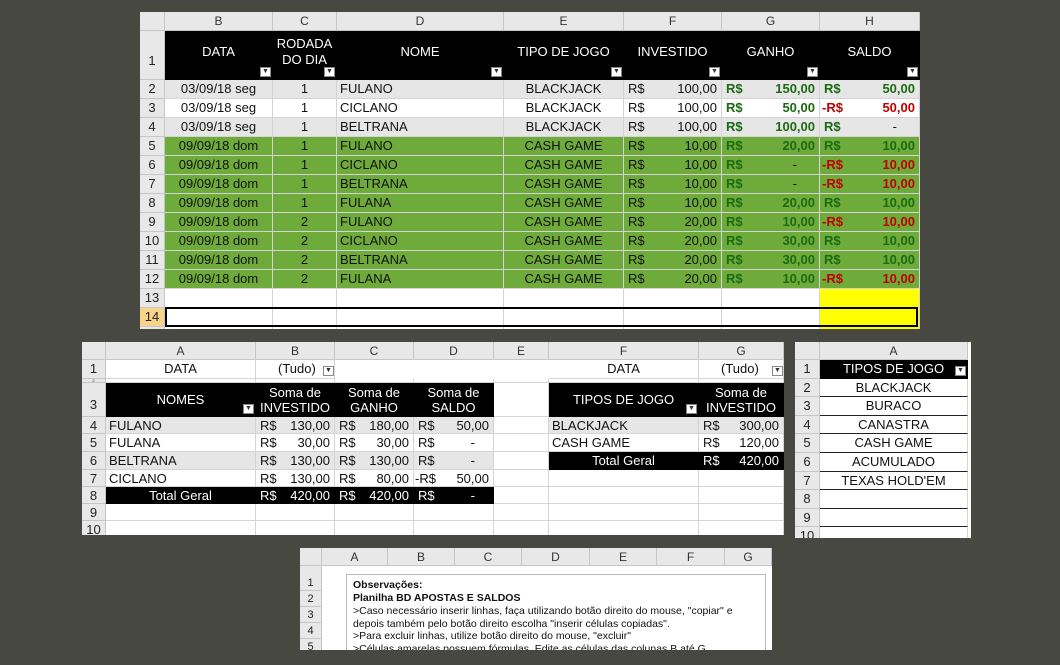 The height and width of the screenshot is (665, 1060). Describe the element at coordinates (748, 557) in the screenshot. I see `column-header-G: G` at that location.